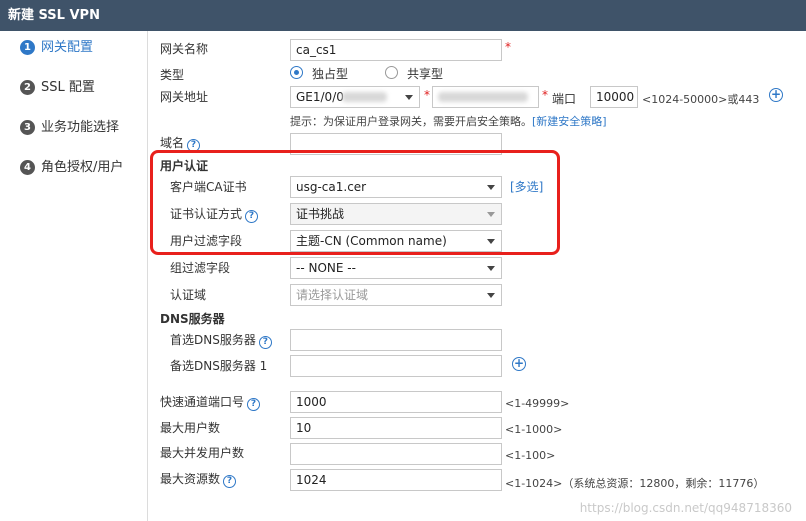 The width and height of the screenshot is (806, 521). I want to click on secondary-dns-input, so click(396, 366).